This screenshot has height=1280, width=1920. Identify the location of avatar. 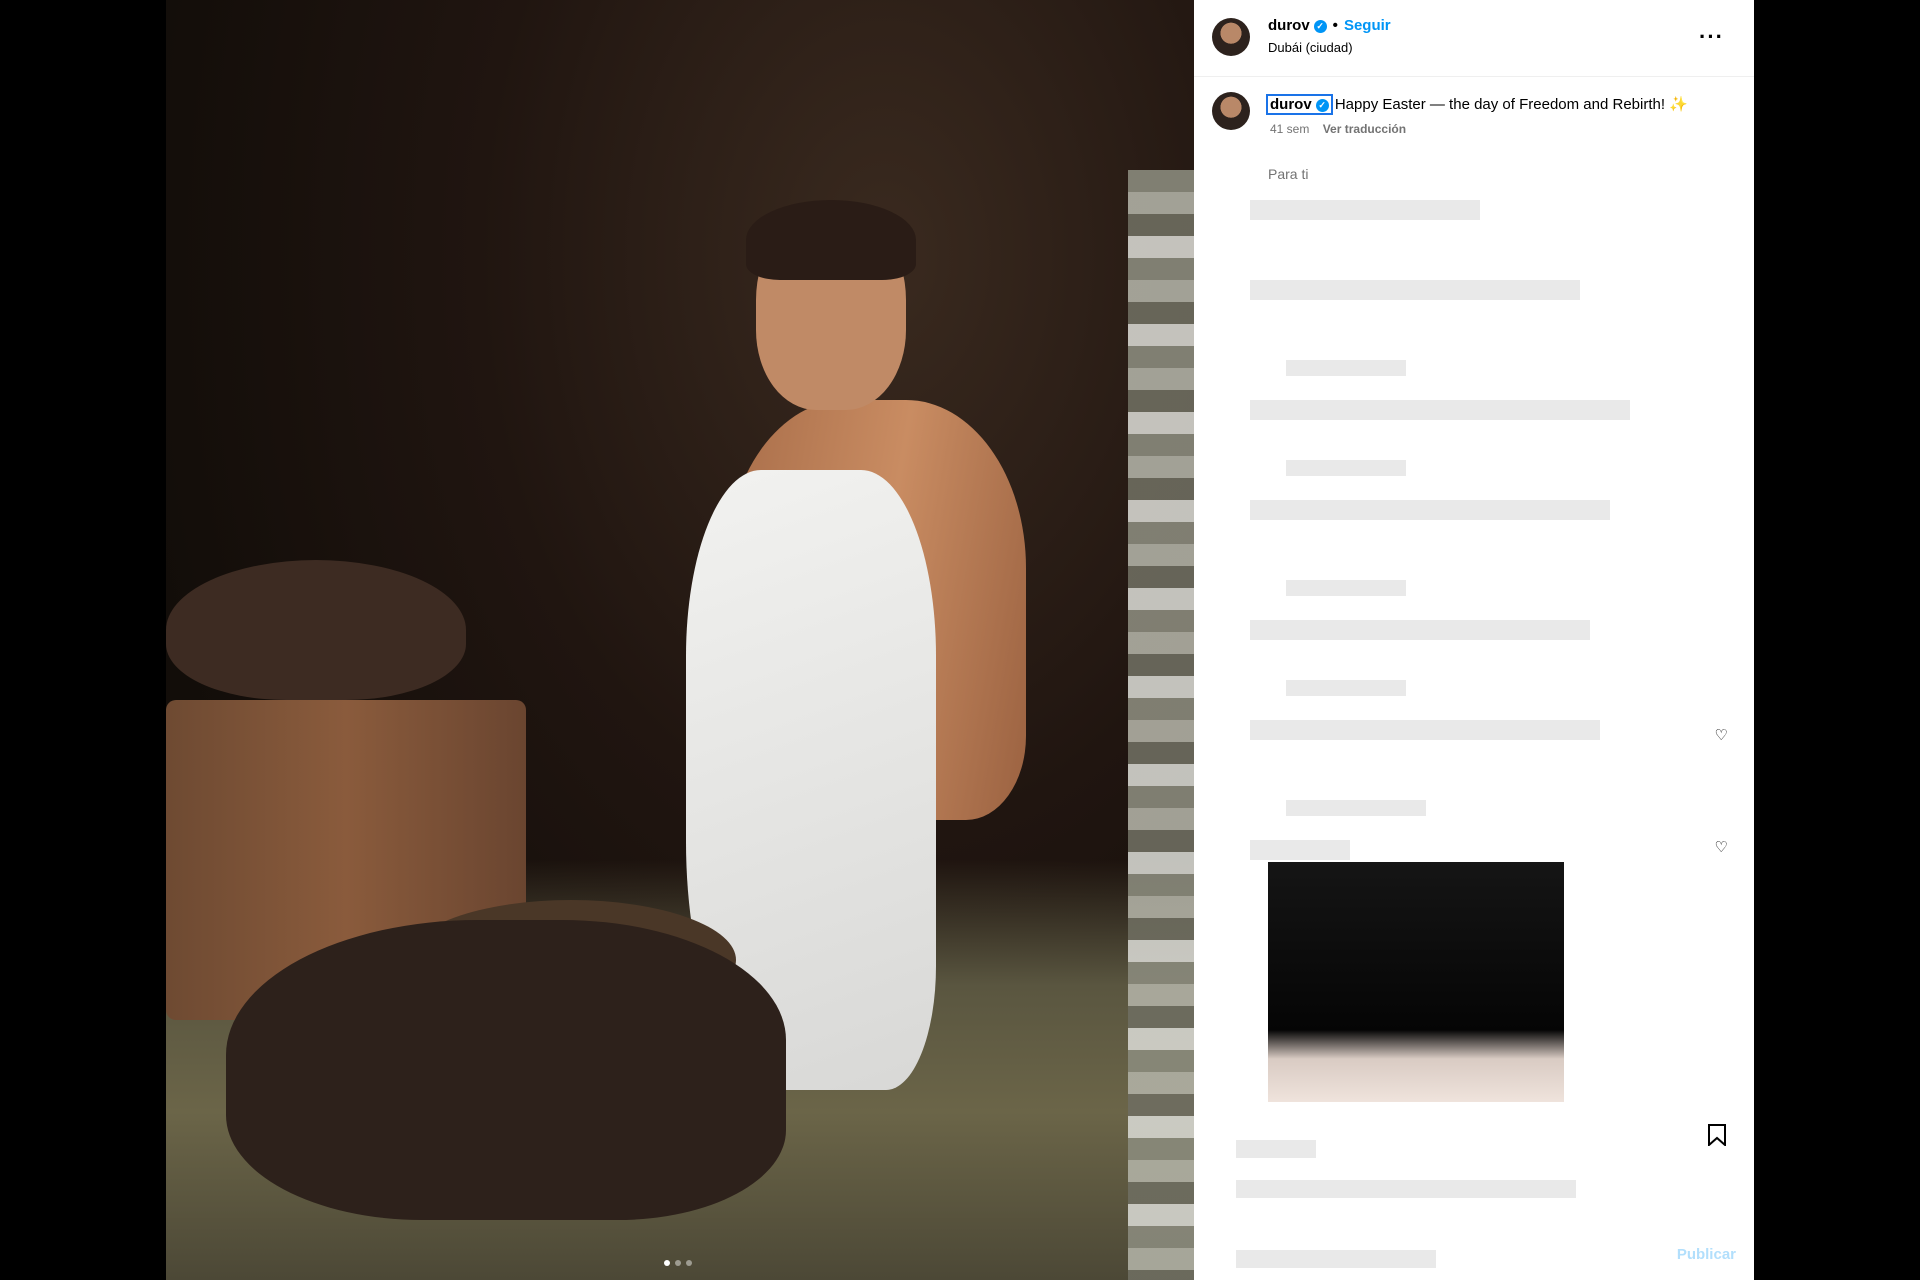
(1231, 37).